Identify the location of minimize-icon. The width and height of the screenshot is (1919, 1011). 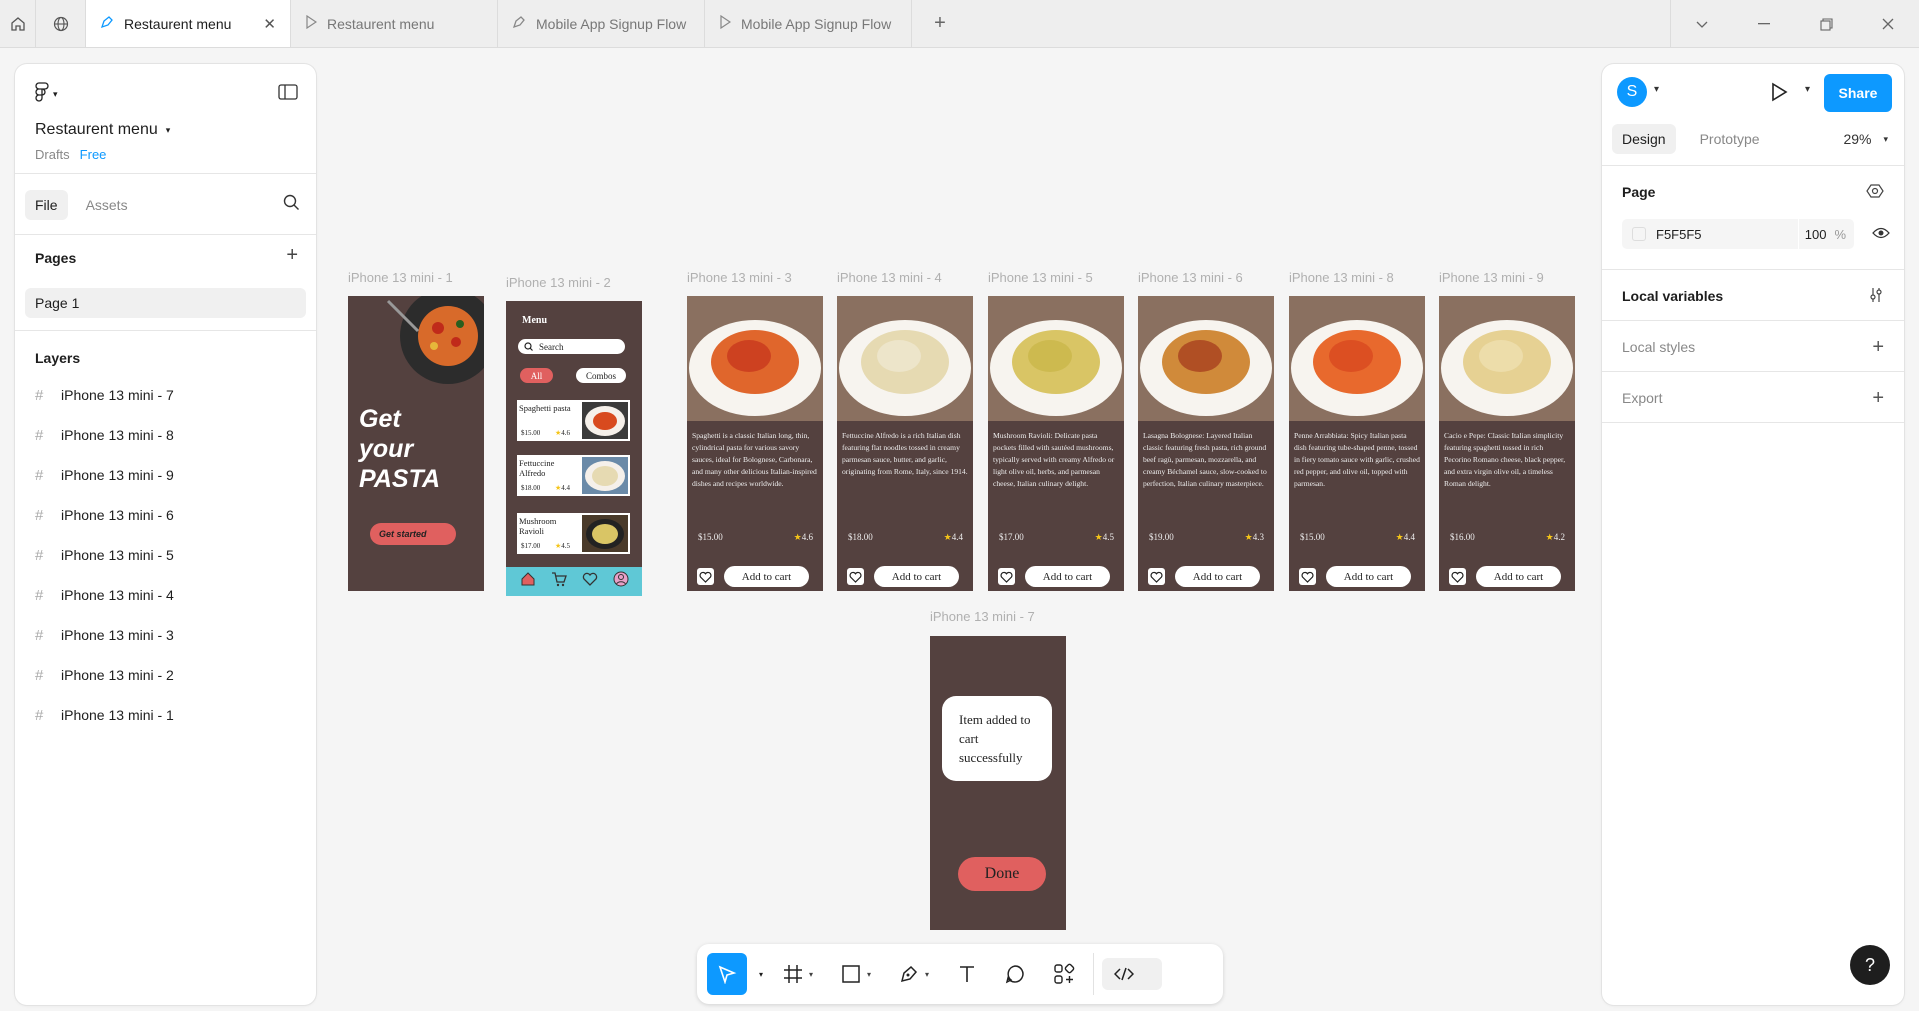
(1764, 24).